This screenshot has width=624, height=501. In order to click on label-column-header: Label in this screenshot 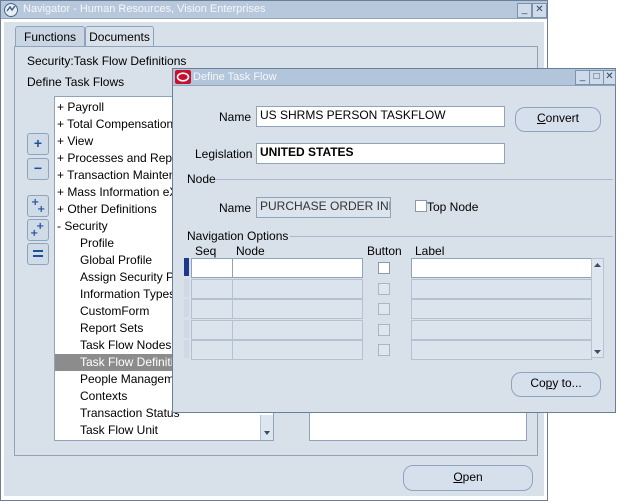, I will do `click(430, 251)`.